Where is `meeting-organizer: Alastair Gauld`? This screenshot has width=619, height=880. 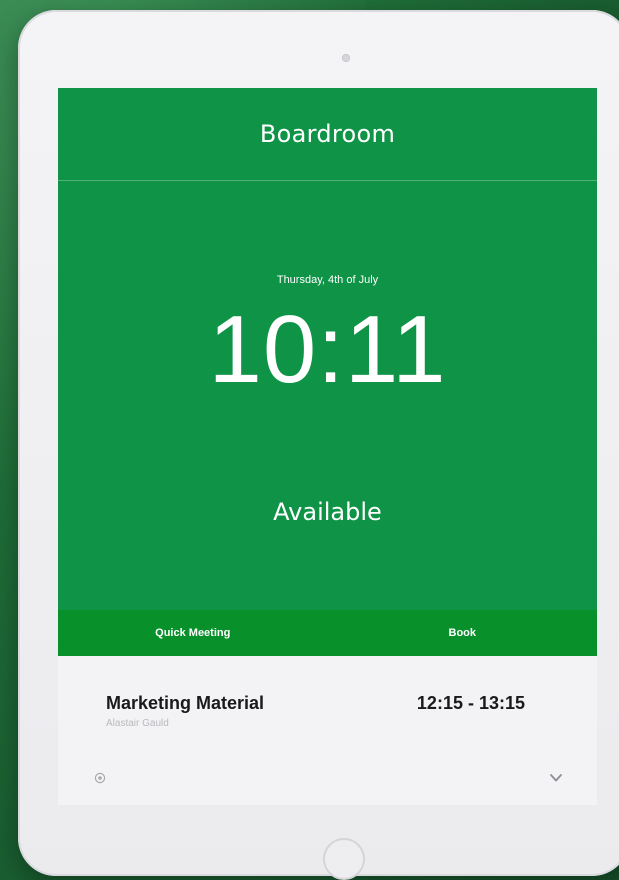
meeting-organizer: Alastair Gauld is located at coordinates (137, 723).